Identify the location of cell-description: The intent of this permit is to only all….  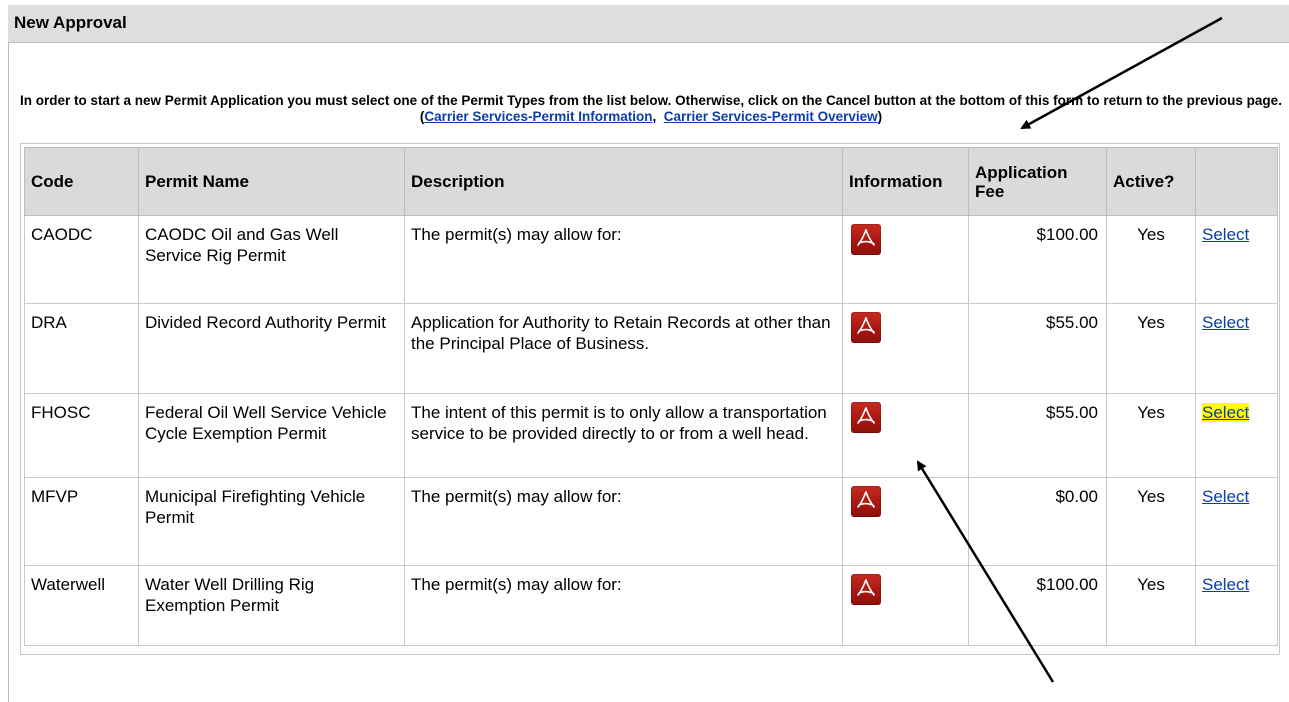
(623, 435).